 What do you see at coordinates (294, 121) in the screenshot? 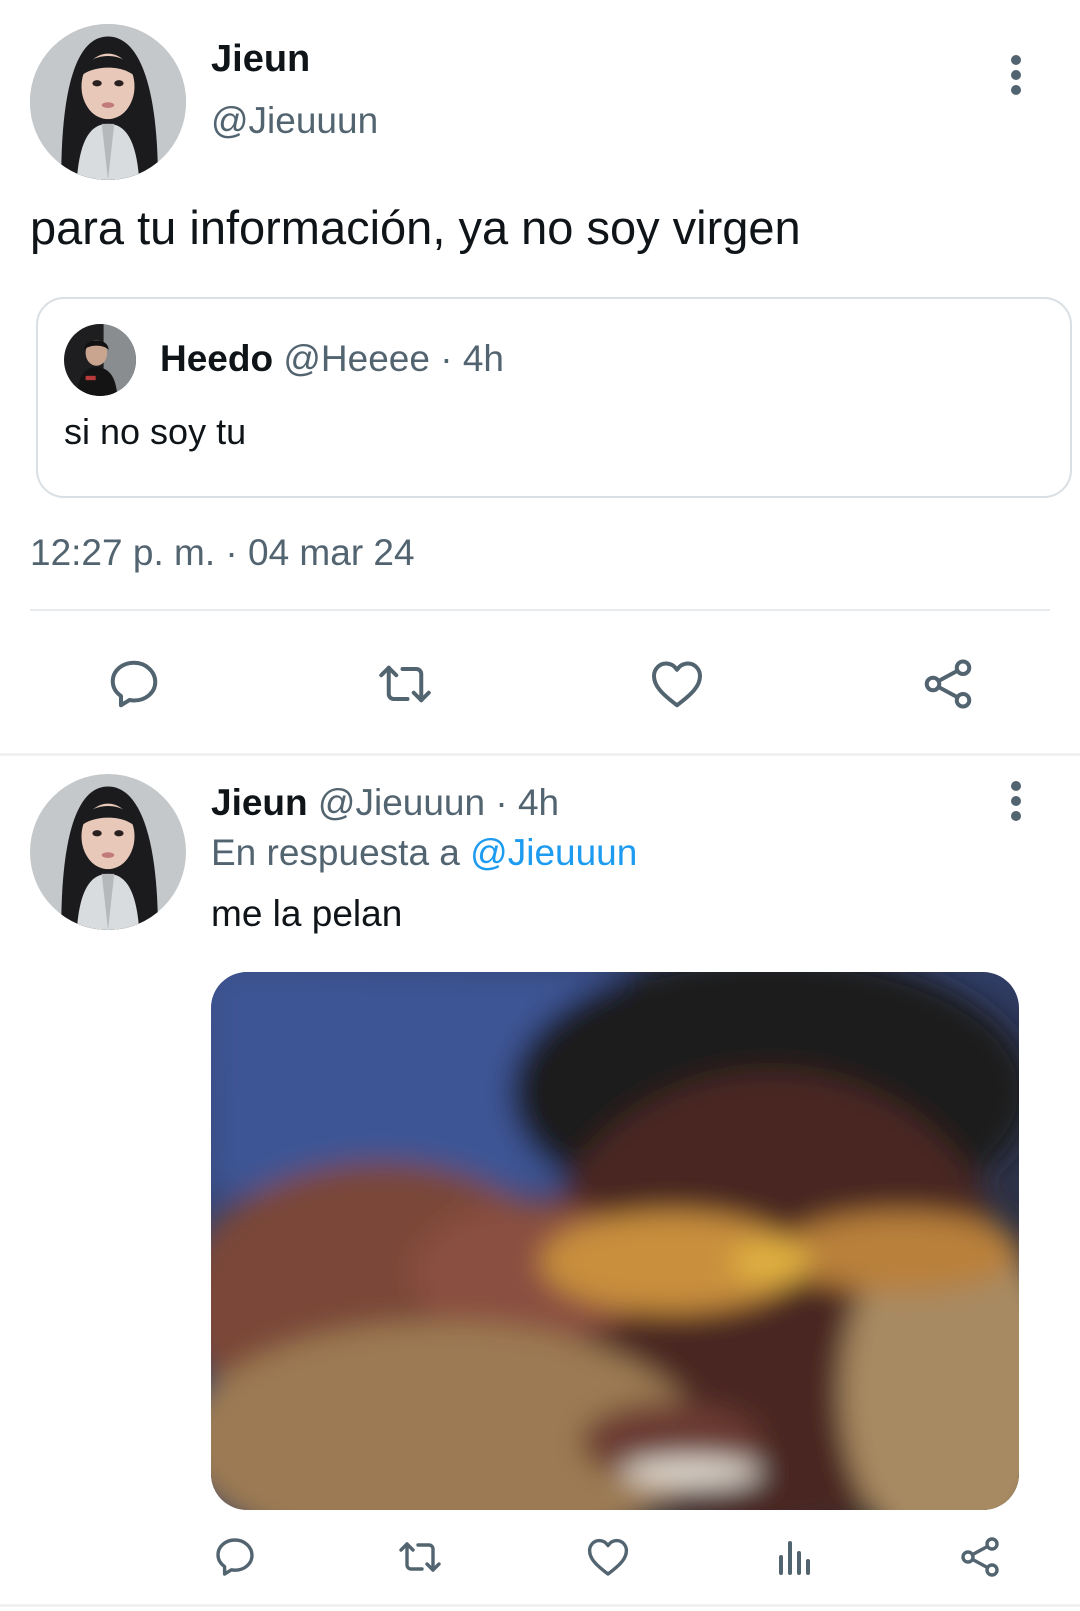
I see `author-handle: @Jieuuun` at bounding box center [294, 121].